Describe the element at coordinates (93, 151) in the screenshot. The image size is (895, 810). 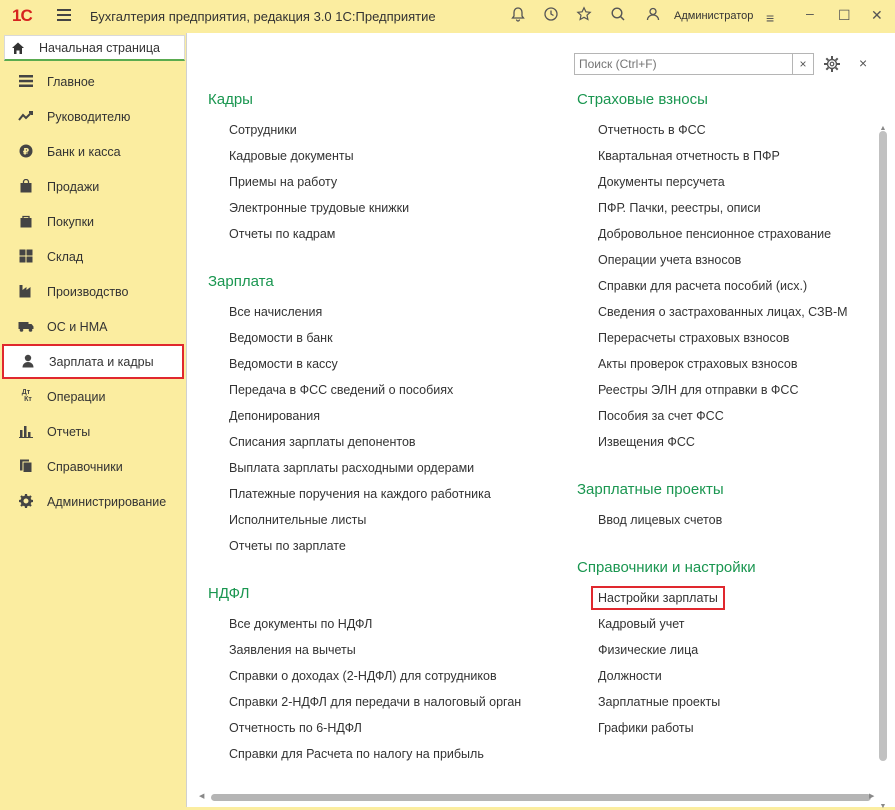
I see `sidebar-item-bank: ₽ Банк и касса` at that location.